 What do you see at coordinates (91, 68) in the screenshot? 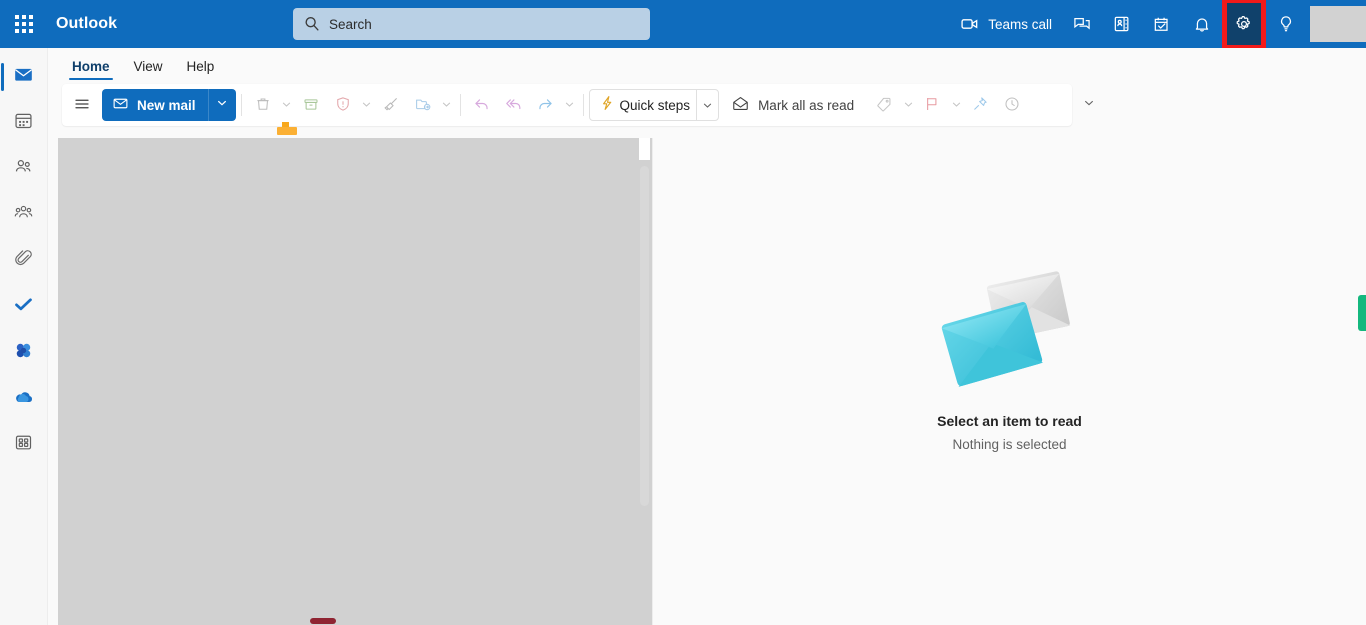
I see `tab-home: Home` at bounding box center [91, 68].